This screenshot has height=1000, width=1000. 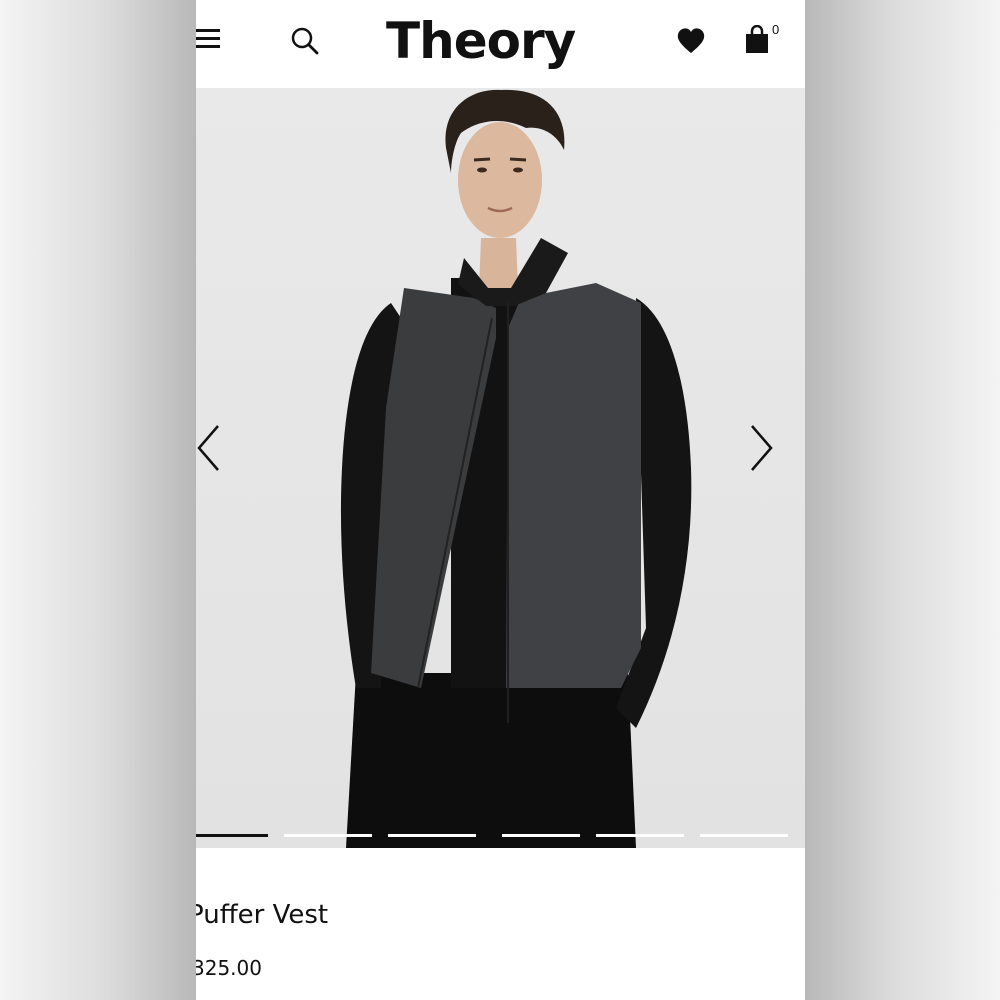 What do you see at coordinates (761, 448) in the screenshot?
I see `chevron-right-icon` at bounding box center [761, 448].